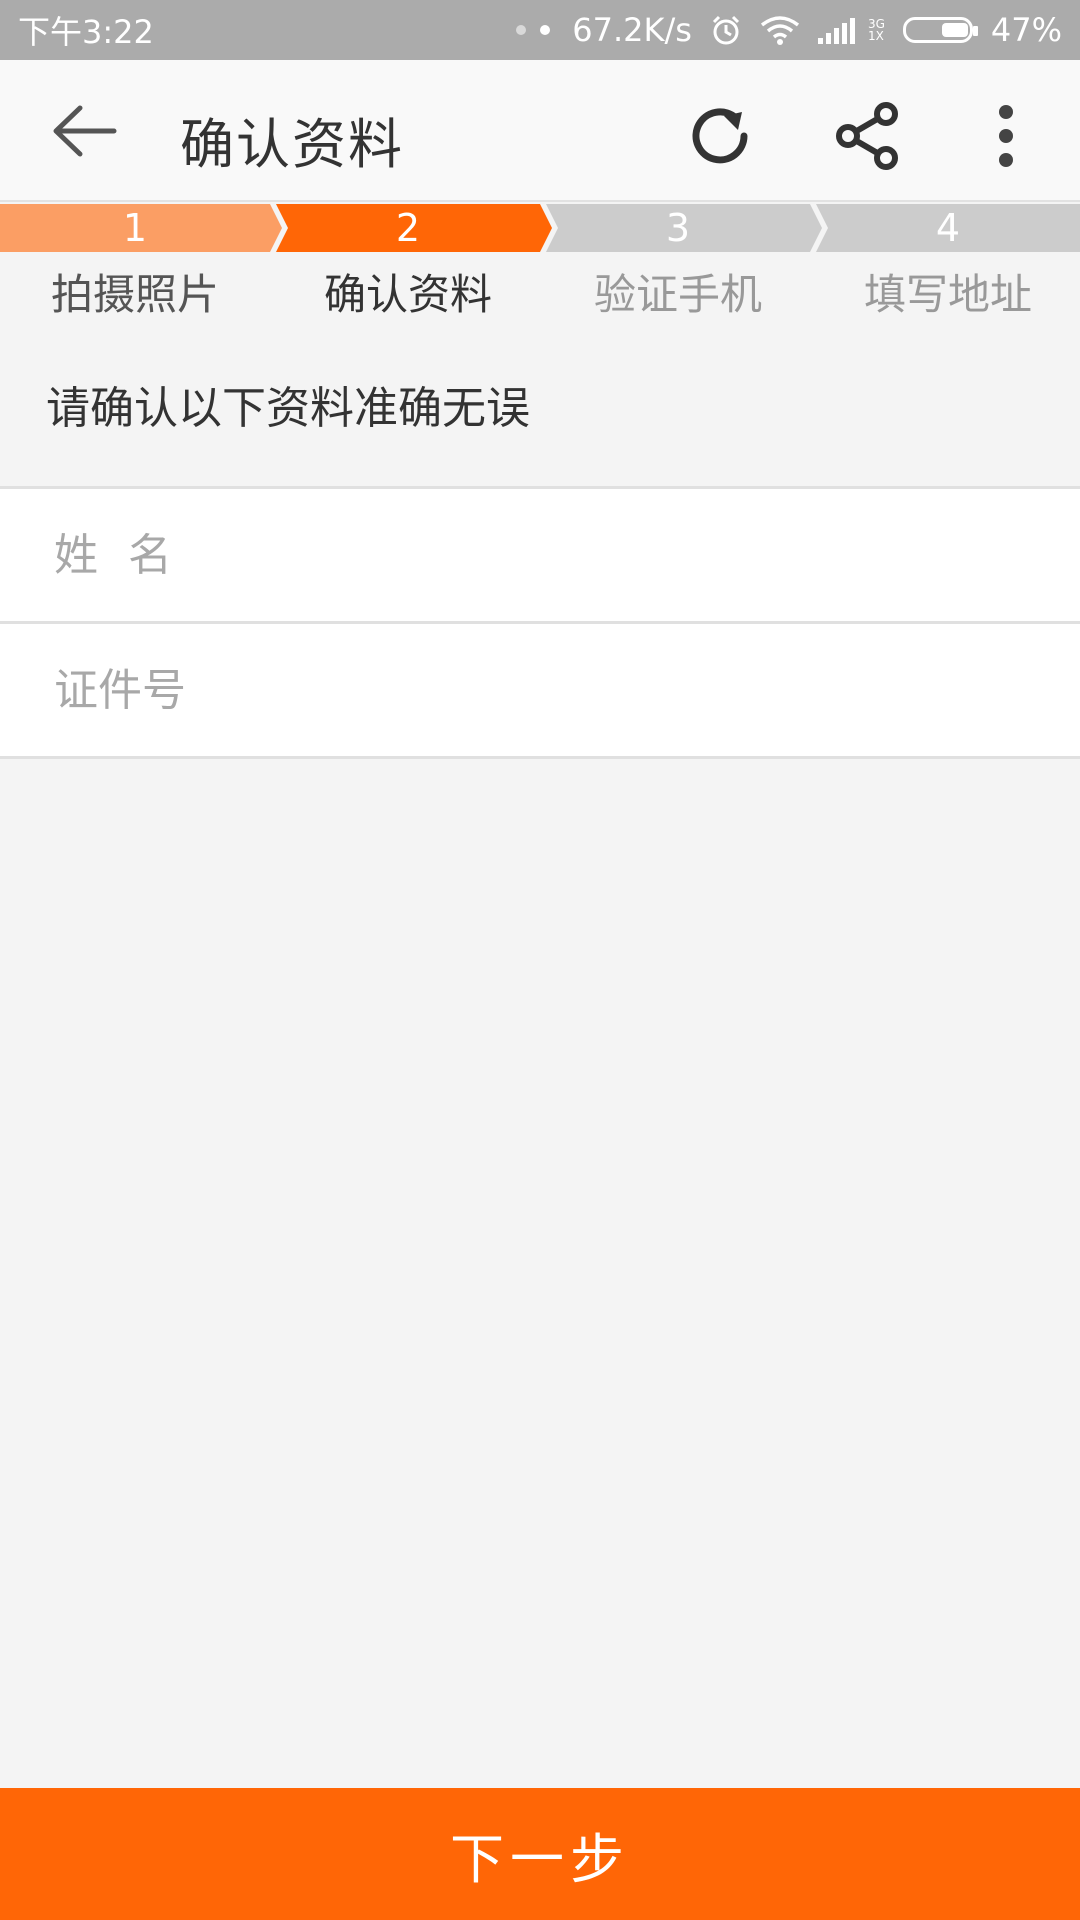  What do you see at coordinates (632, 30) in the screenshot?
I see `net-speed: 67.2K/s` at bounding box center [632, 30].